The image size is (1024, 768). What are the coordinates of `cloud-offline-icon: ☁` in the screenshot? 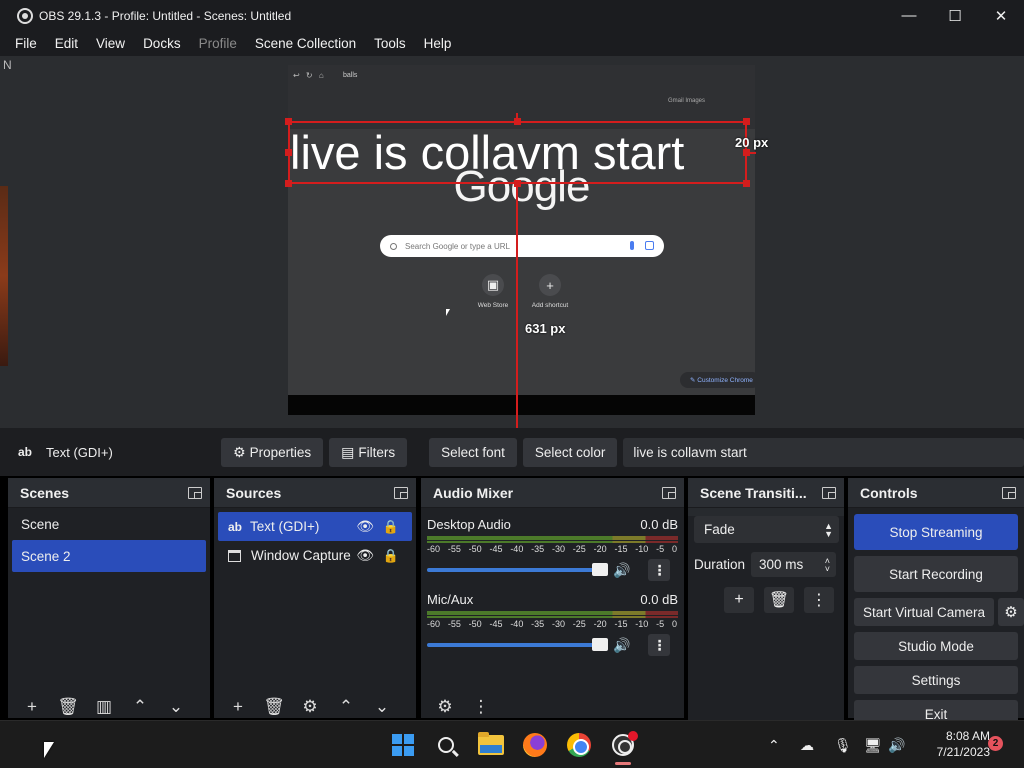 It's located at (807, 744).